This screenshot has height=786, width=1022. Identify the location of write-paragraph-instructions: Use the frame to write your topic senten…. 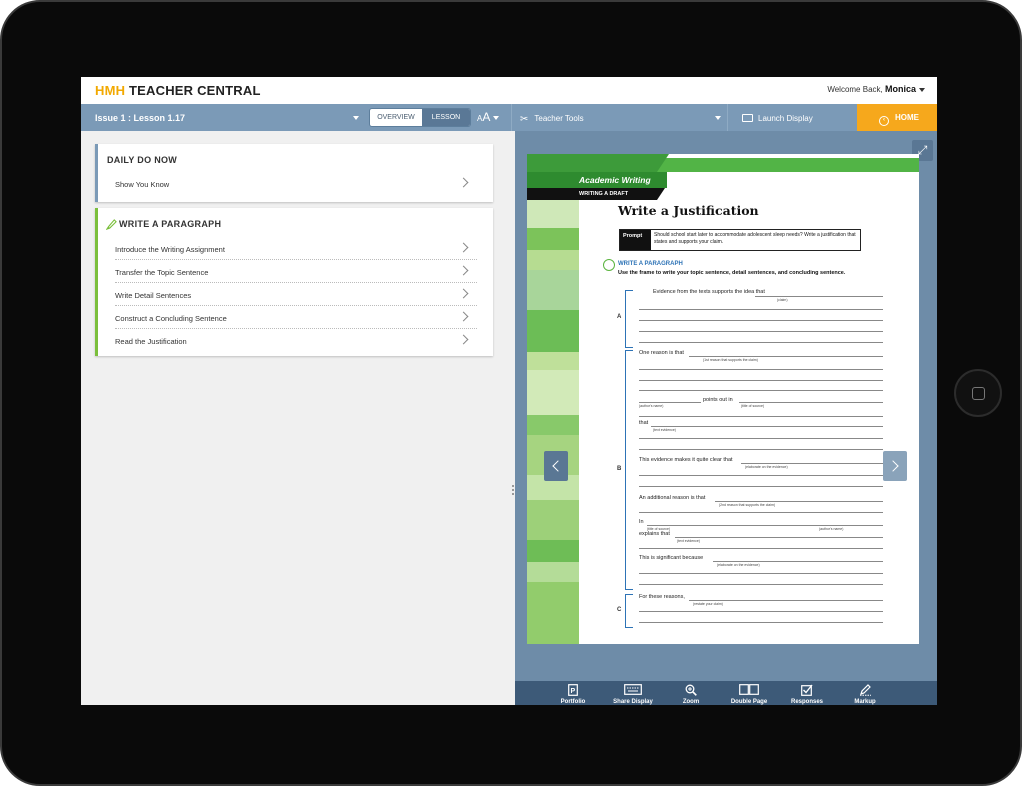
(732, 273).